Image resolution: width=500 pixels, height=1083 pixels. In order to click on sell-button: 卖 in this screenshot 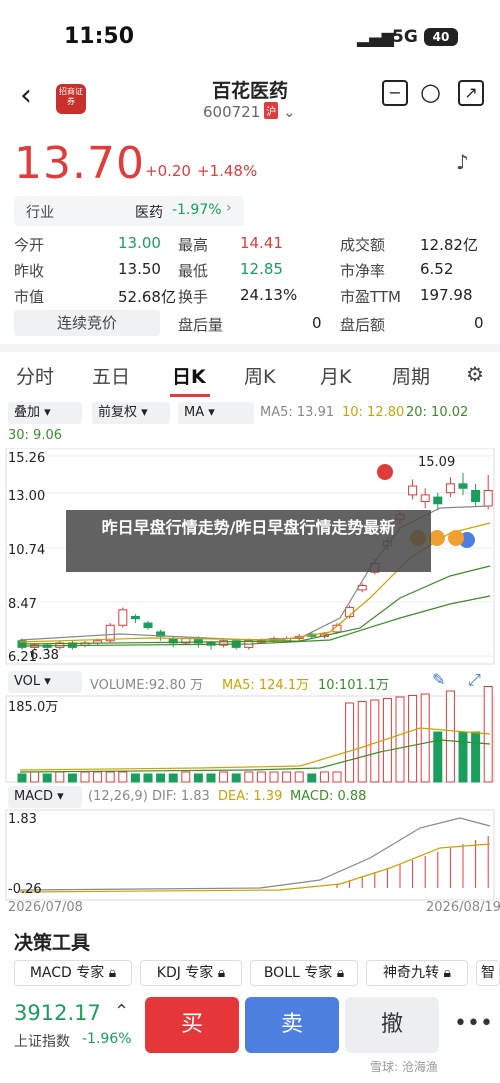, I will do `click(292, 1025)`.